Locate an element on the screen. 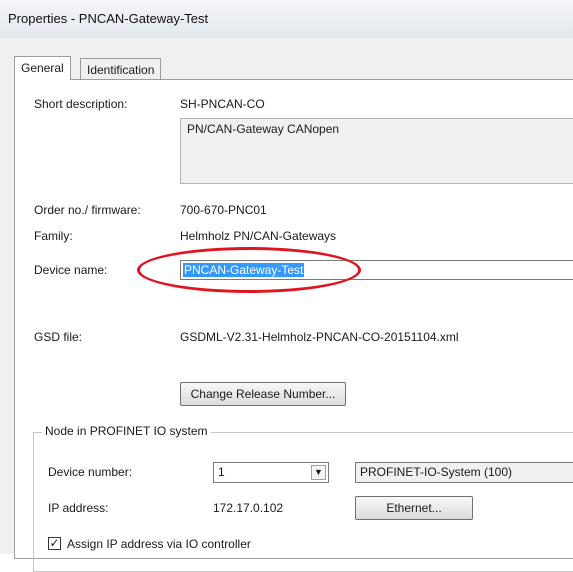 The image size is (573, 572). device-number-value: 1 is located at coordinates (221, 472).